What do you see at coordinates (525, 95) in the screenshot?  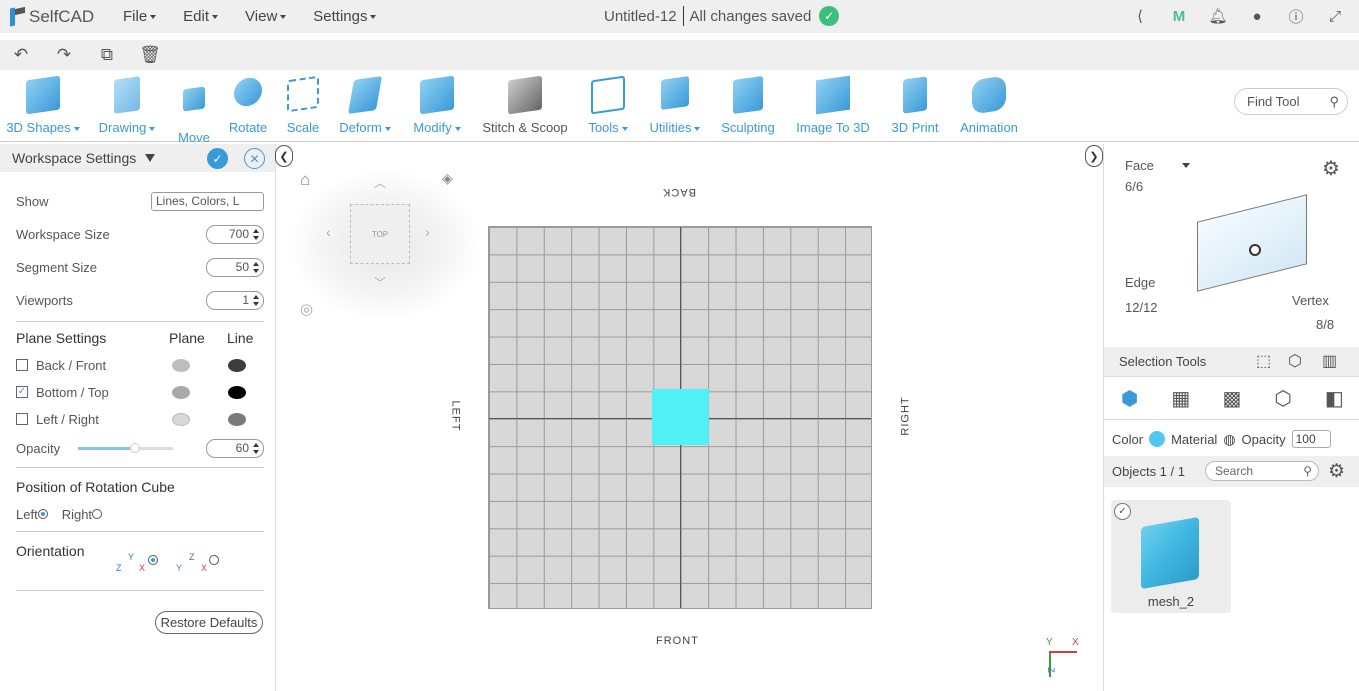 I see `stitch-shape` at bounding box center [525, 95].